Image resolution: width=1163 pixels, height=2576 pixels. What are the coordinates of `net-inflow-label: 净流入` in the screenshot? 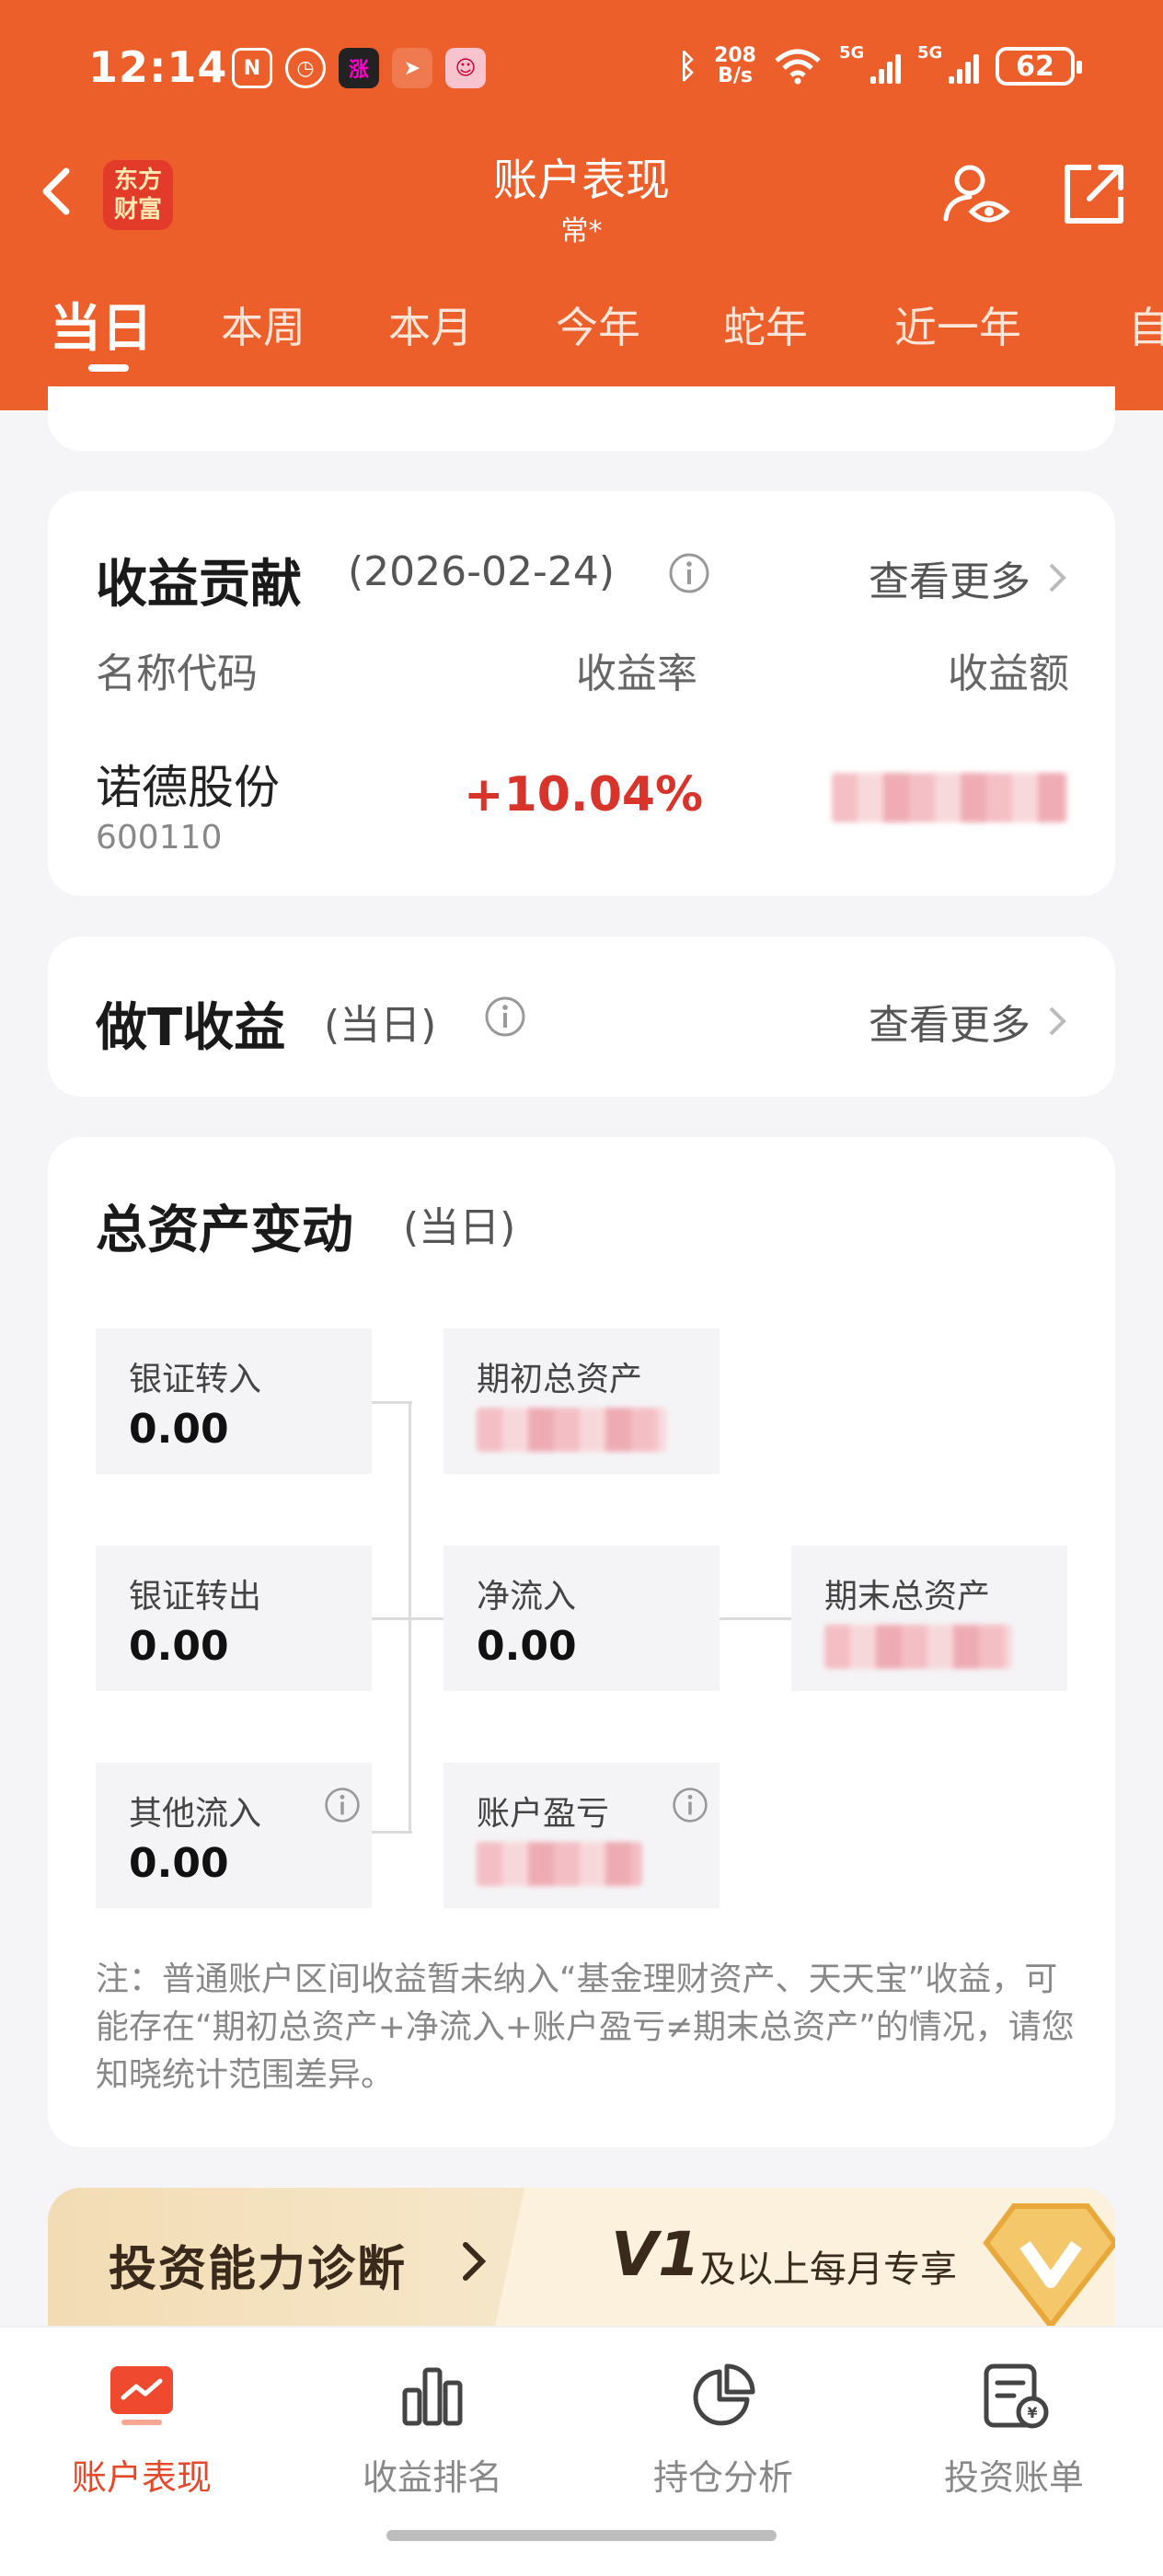 It's located at (527, 1597).